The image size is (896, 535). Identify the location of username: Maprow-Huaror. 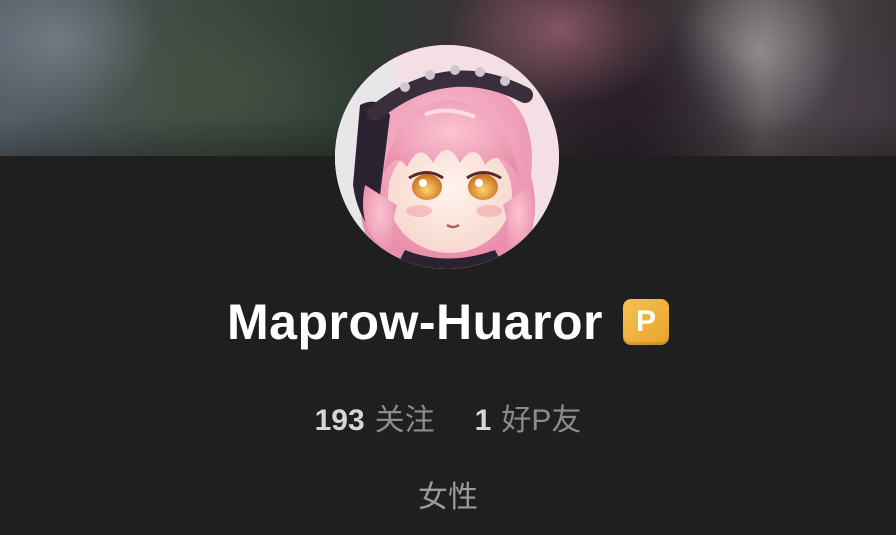
(415, 322).